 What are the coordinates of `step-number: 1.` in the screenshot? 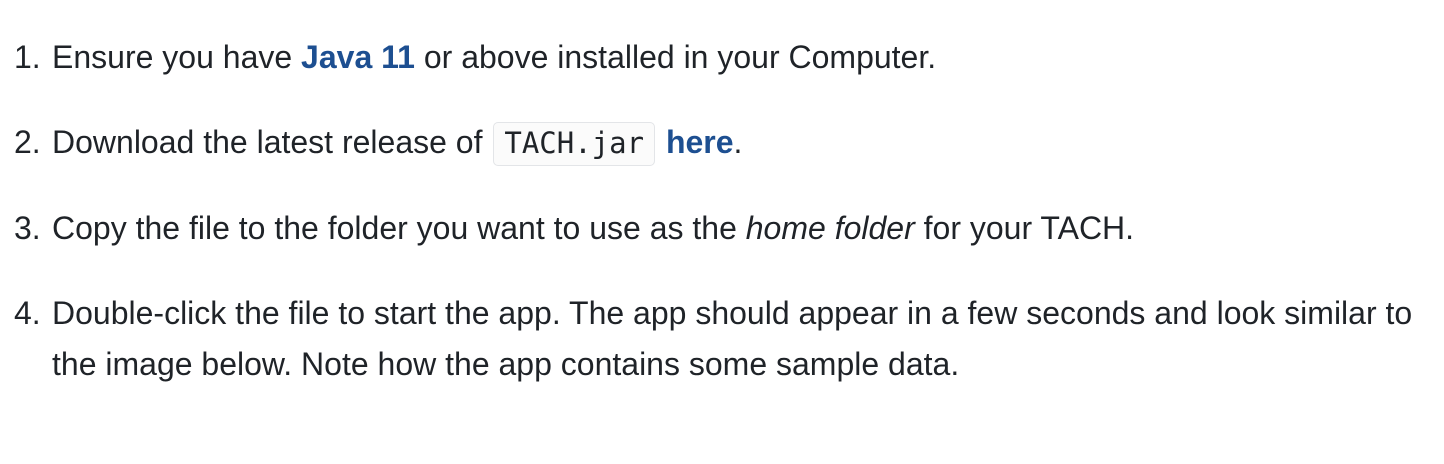 It's located at (27, 57).